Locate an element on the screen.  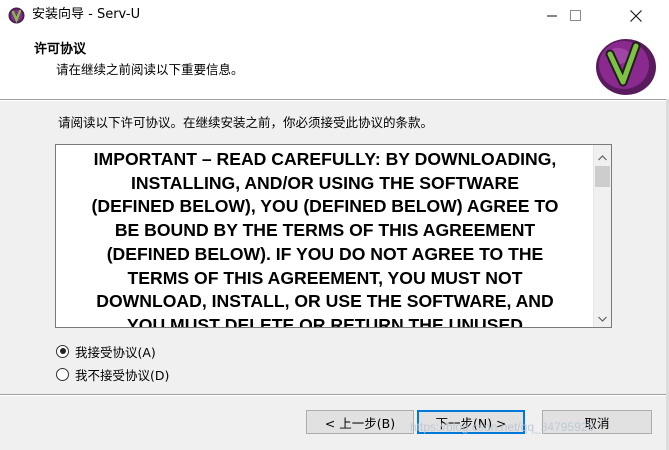
close-button is located at coordinates (636, 15).